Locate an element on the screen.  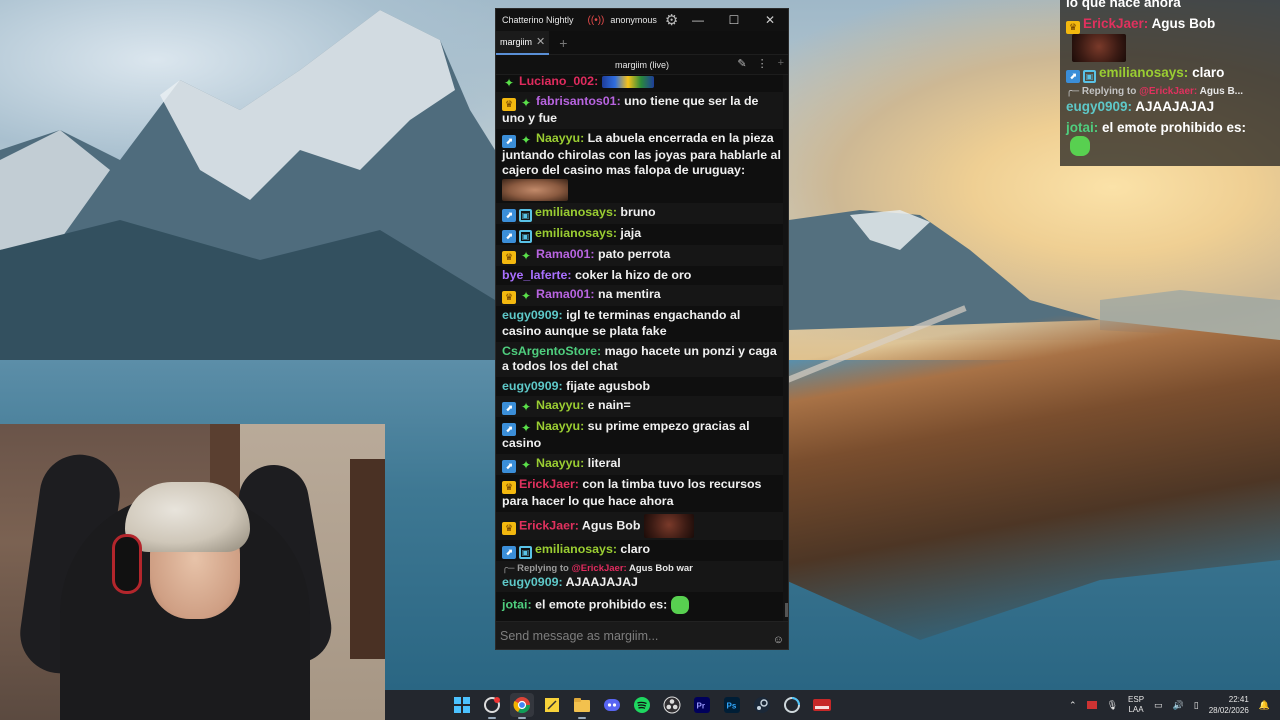
minimize-button: — is located at coordinates (698, 20).